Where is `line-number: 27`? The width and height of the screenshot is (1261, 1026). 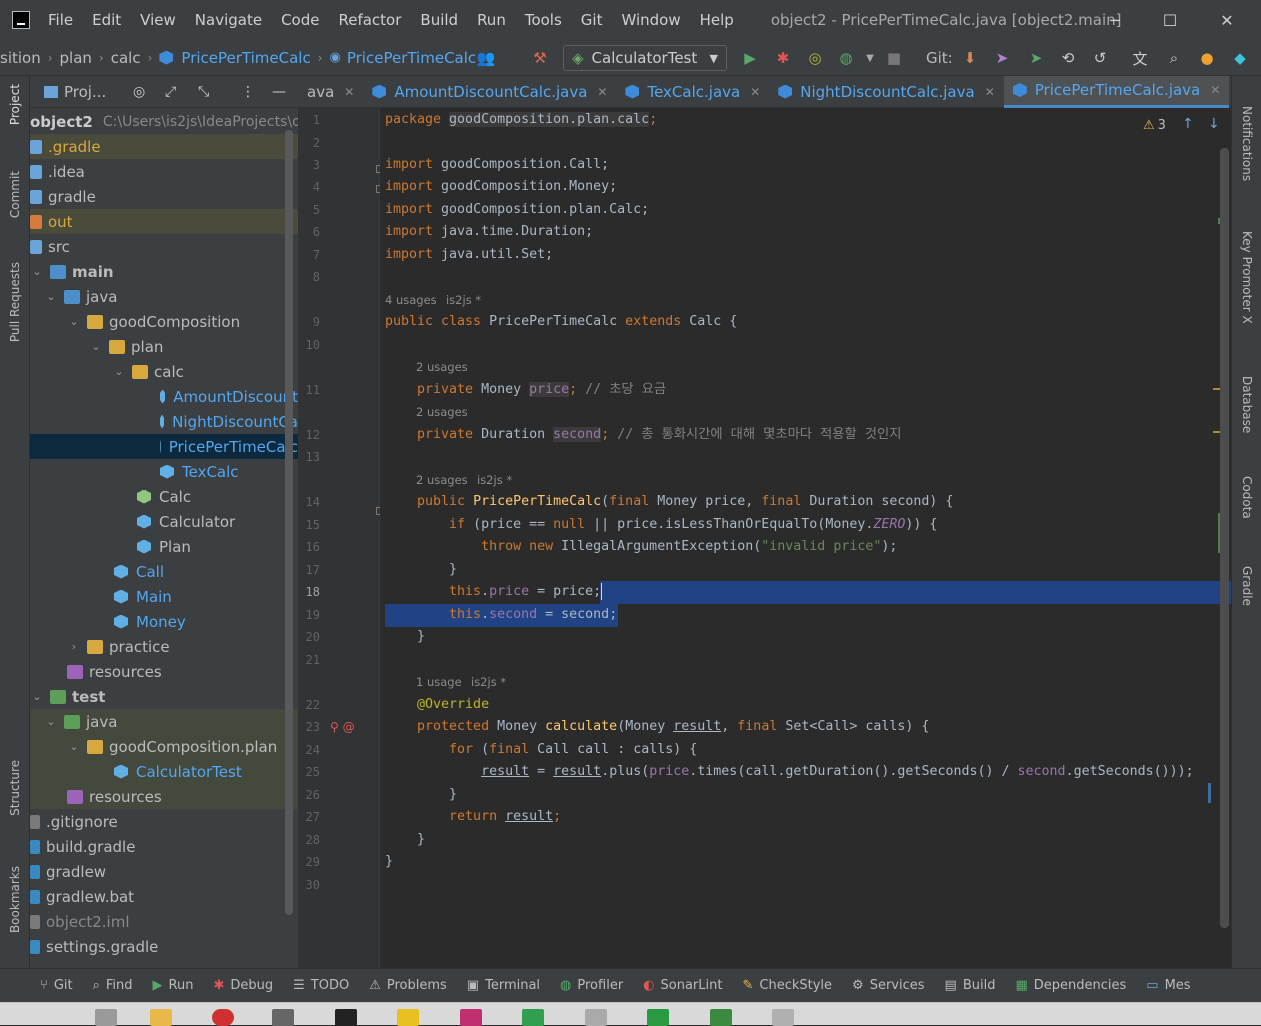
line-number: 27 is located at coordinates (309, 817).